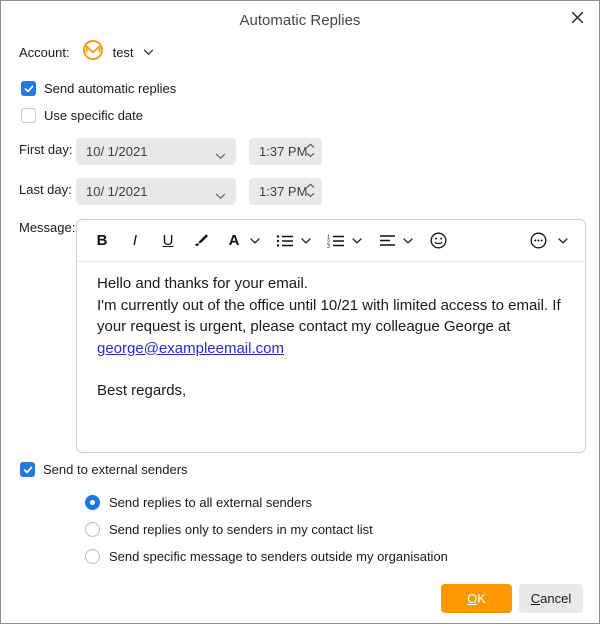 This screenshot has width=600, height=624. I want to click on first-day-time-value: 1:37 PM, so click(283, 151).